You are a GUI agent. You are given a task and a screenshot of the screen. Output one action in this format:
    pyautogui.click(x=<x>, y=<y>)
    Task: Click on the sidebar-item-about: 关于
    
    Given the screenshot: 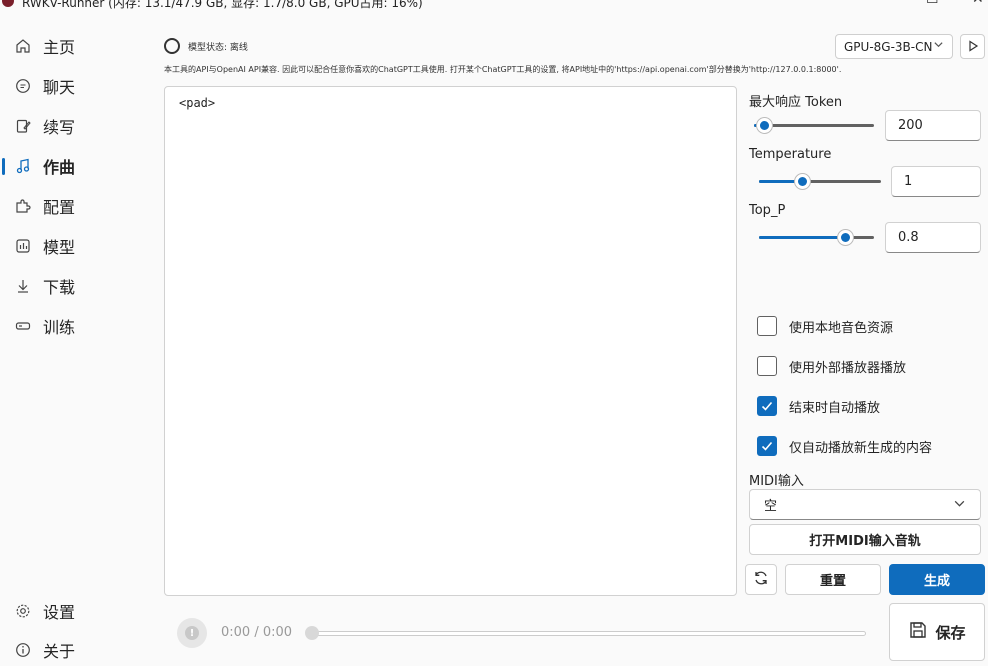 What is the action you would take?
    pyautogui.click(x=75, y=650)
    